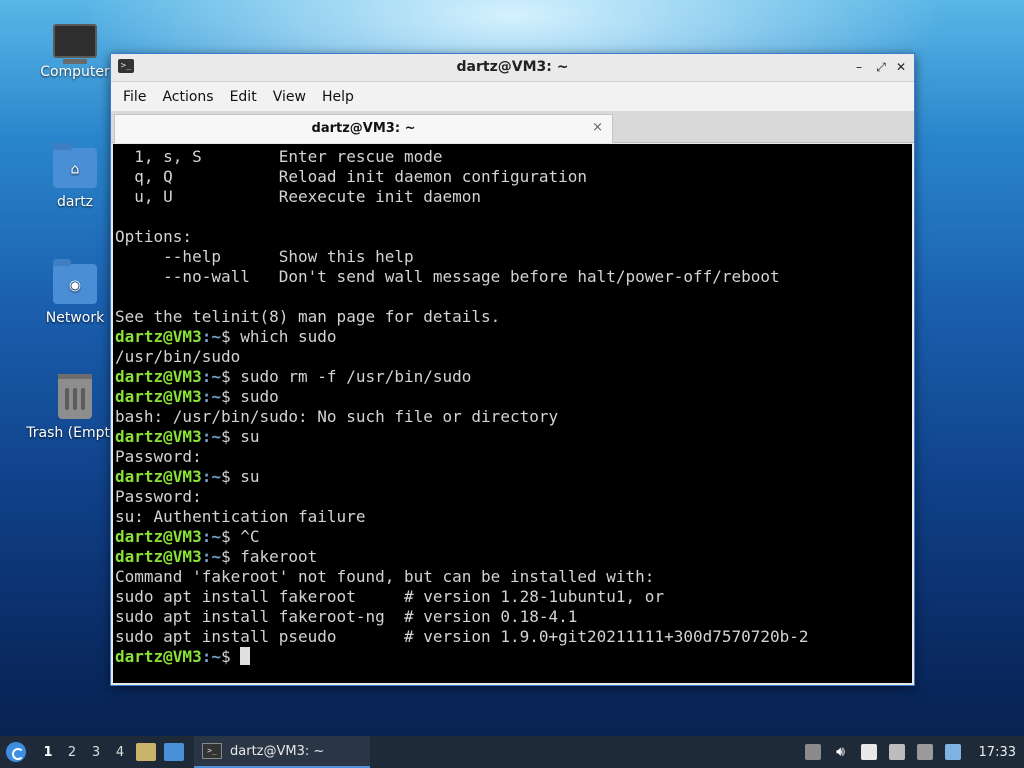 This screenshot has height=768, width=1024. Describe the element at coordinates (279, 556) in the screenshot. I see `command-text: fakeroot` at that location.